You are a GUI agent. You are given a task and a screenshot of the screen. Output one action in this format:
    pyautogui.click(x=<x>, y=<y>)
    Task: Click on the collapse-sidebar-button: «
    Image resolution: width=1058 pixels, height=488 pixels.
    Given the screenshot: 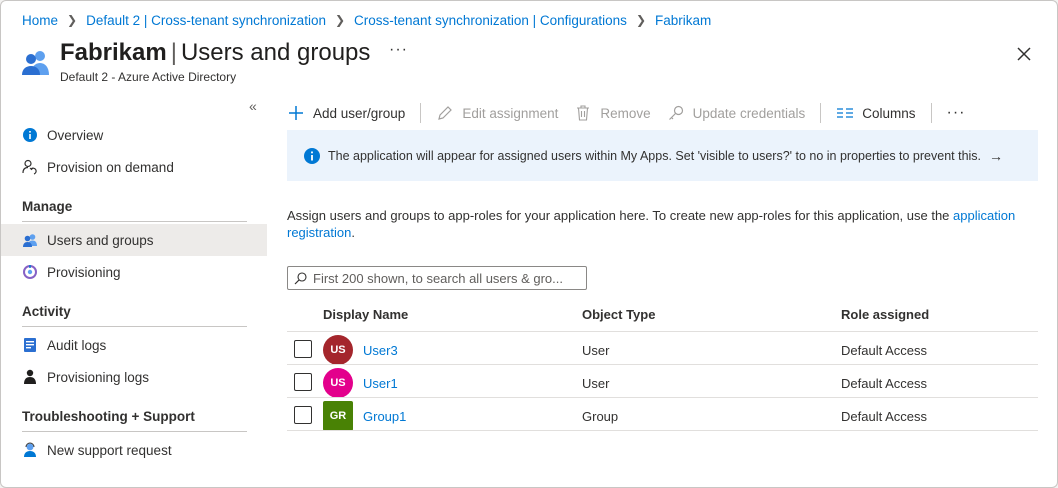 What is the action you would take?
    pyautogui.click(x=253, y=106)
    